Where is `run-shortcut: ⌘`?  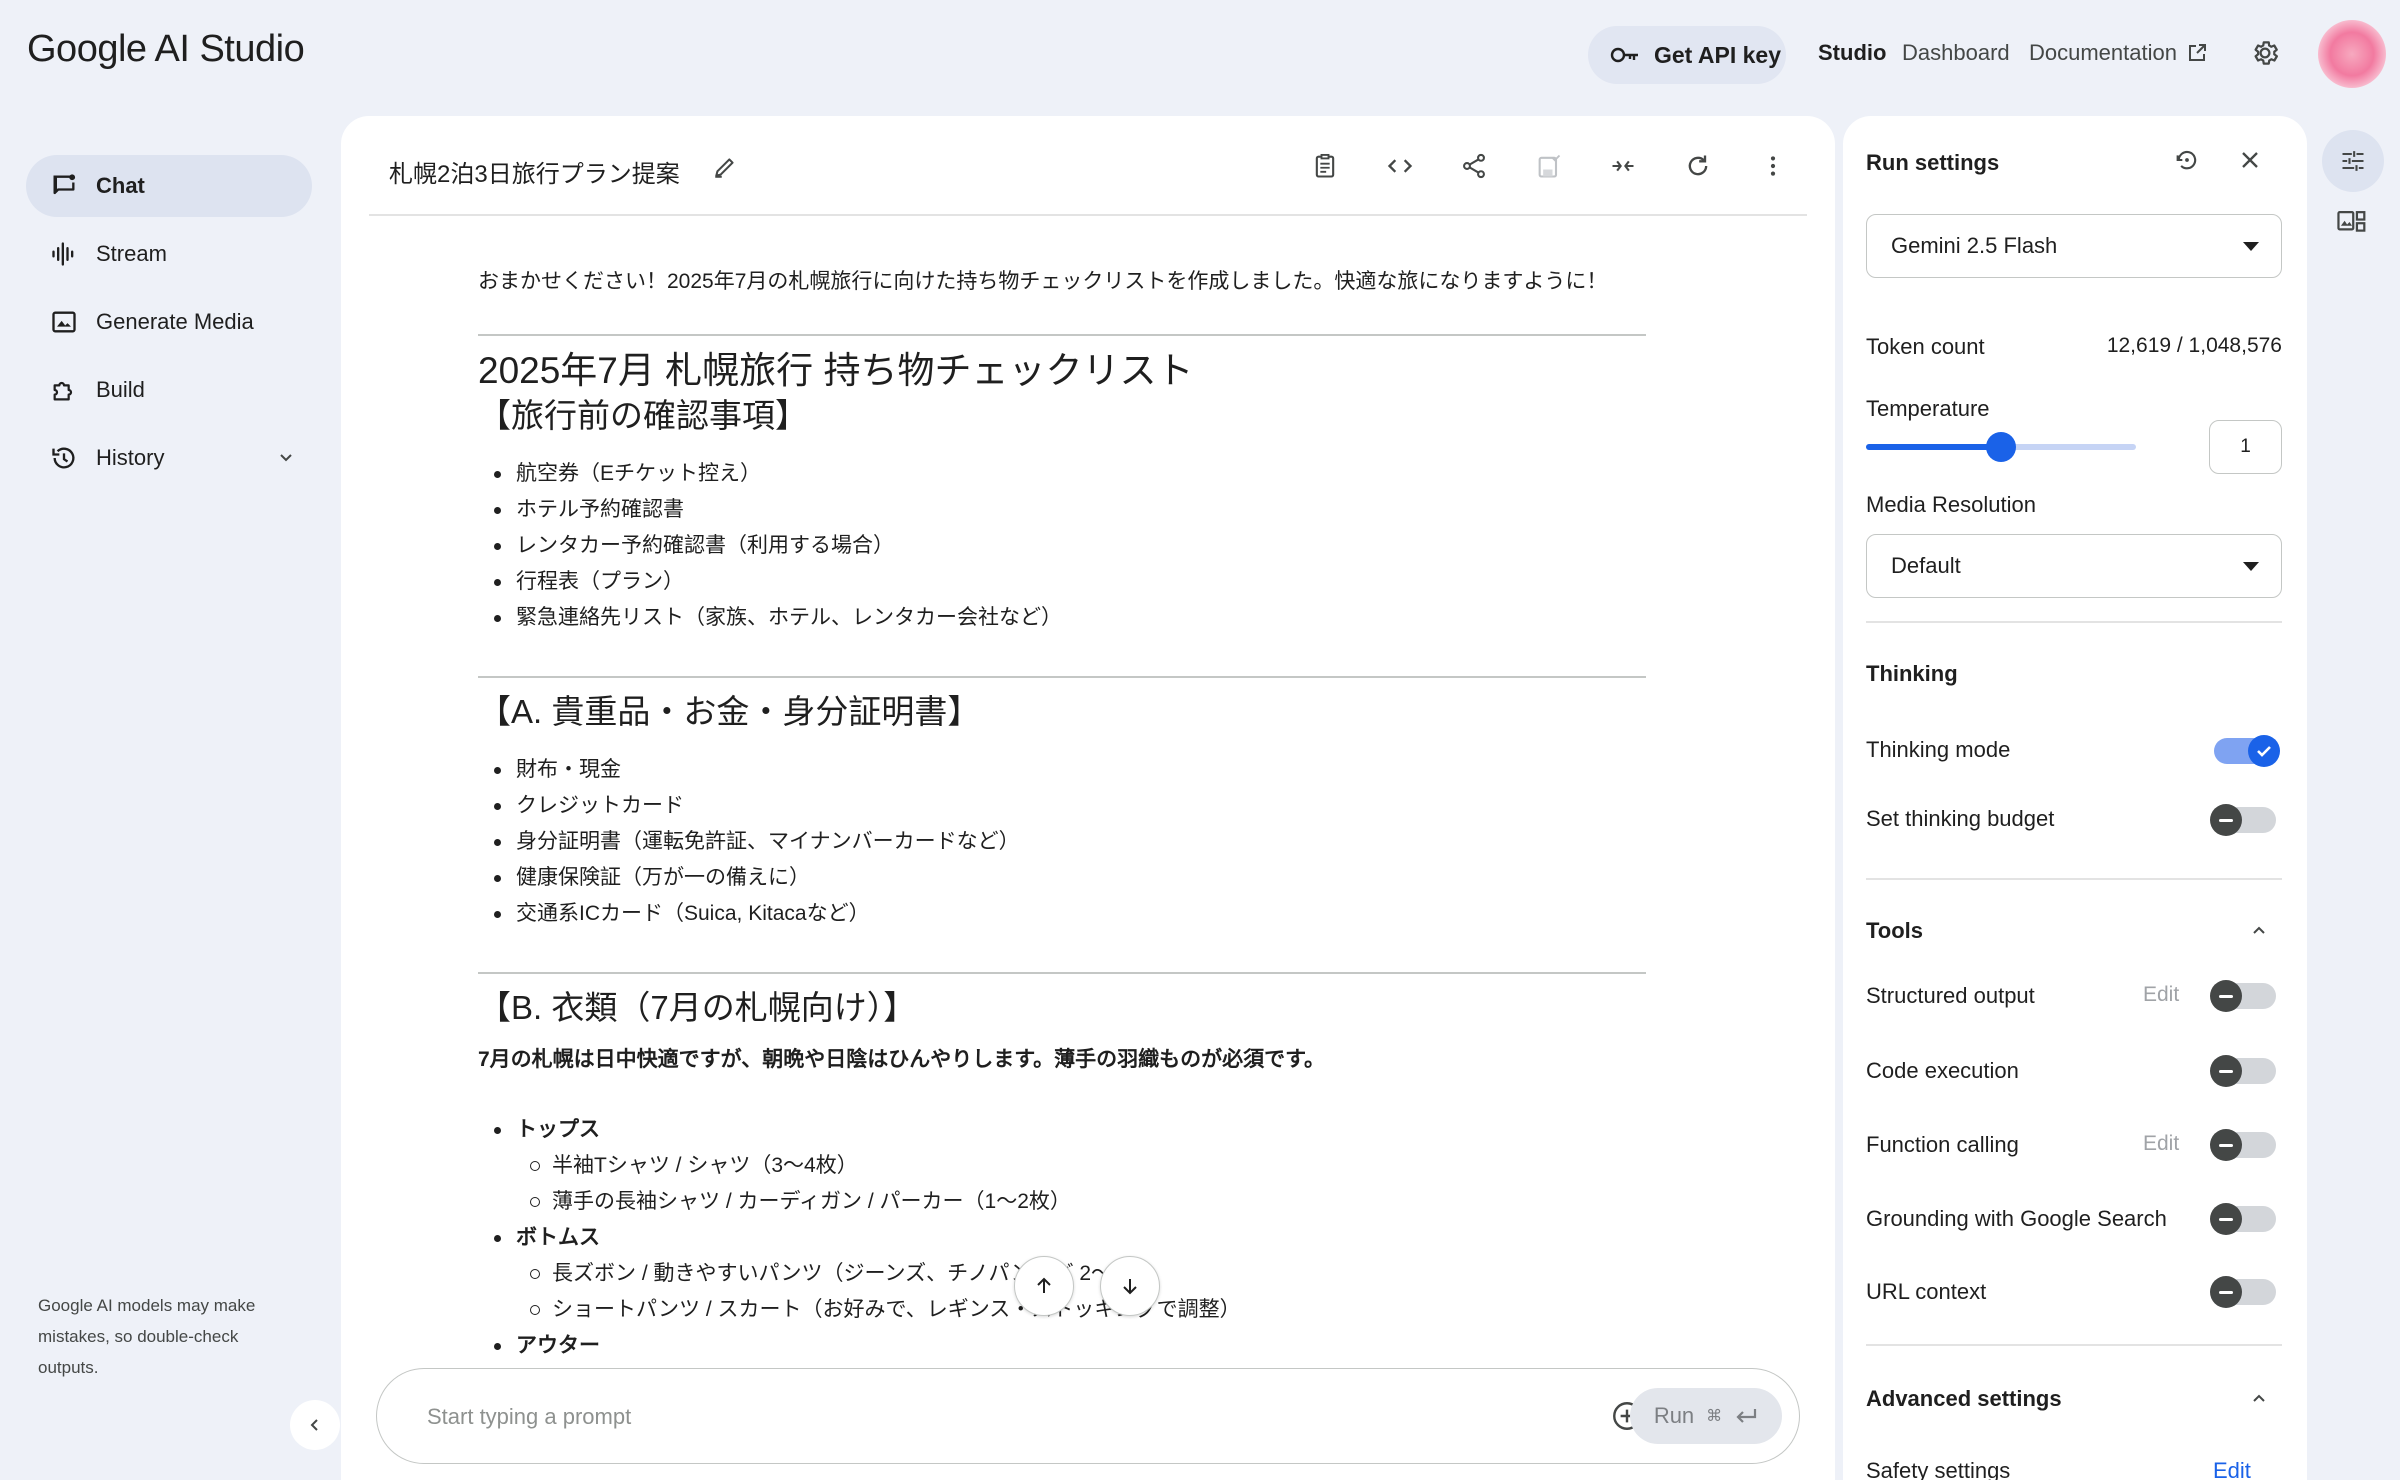
run-shortcut: ⌘ is located at coordinates (1714, 1416).